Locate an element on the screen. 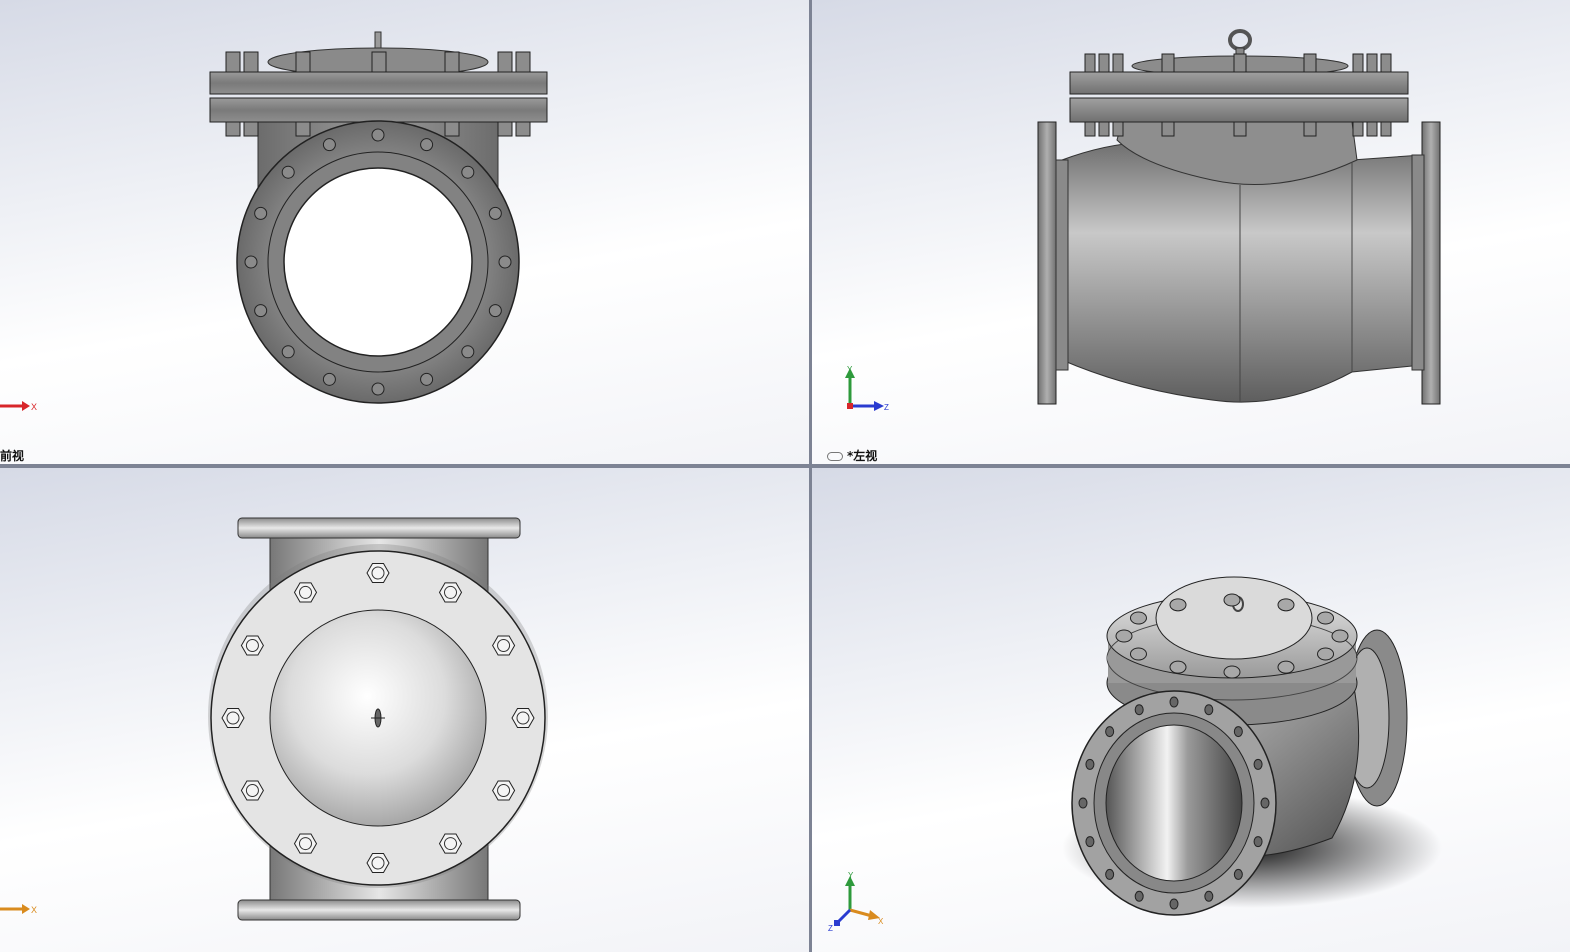  front-view-valve-model is located at coordinates (378, 217).